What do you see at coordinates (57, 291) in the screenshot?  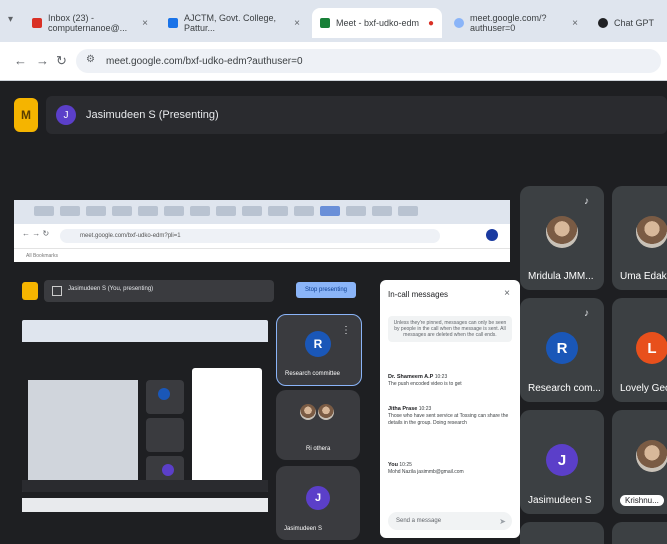 I see `screen-icon` at bounding box center [57, 291].